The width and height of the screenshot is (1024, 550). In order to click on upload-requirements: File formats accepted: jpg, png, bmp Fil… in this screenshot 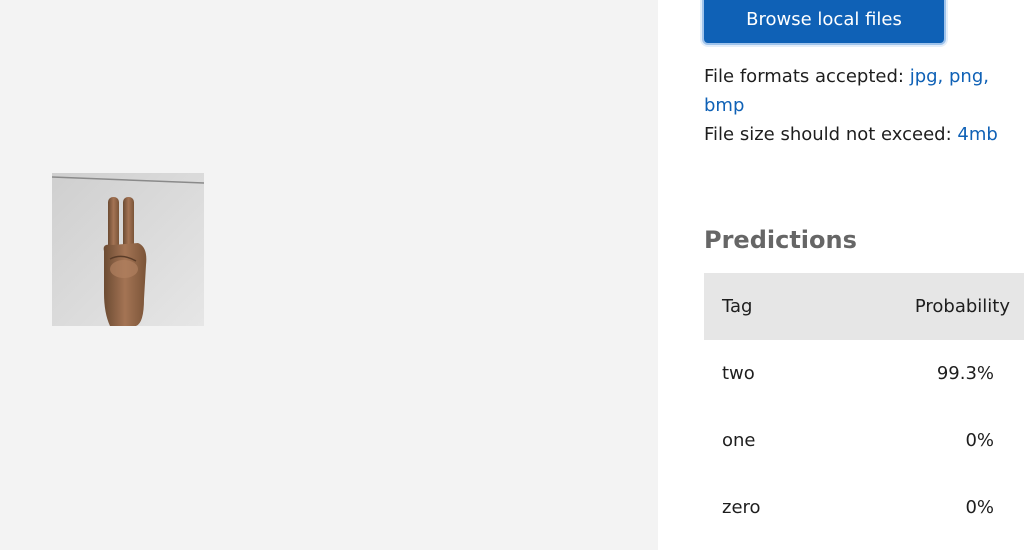, I will do `click(859, 105)`.